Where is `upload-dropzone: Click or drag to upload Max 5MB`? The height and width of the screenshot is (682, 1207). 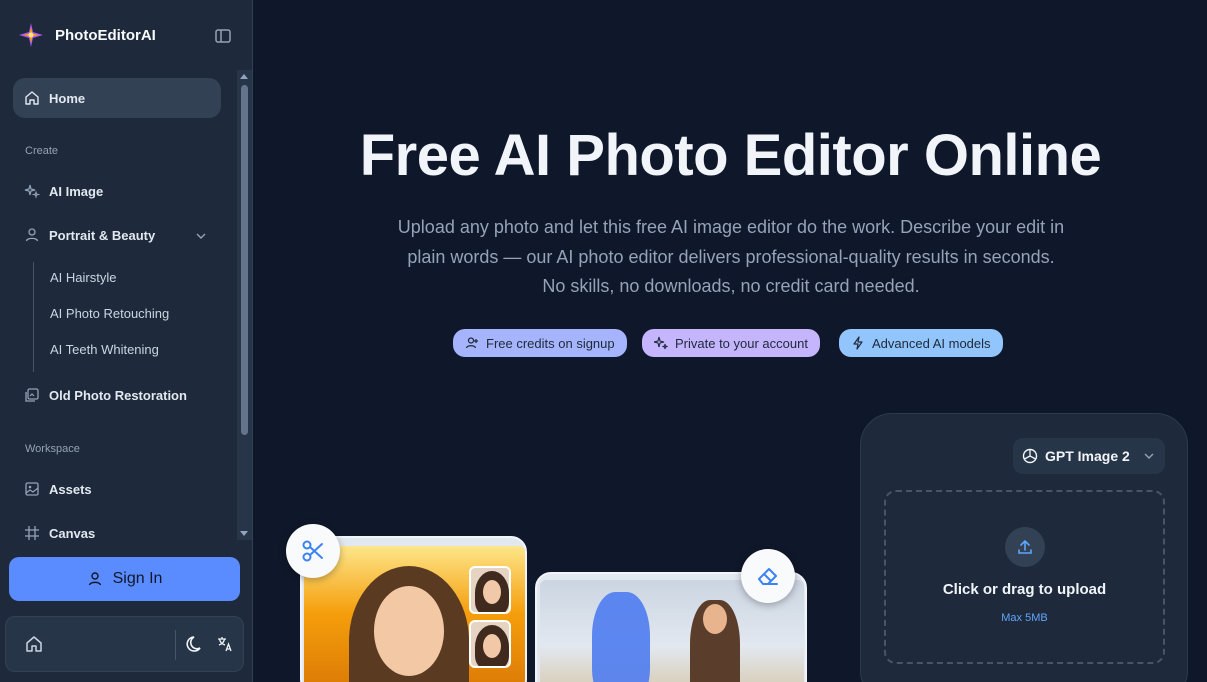
upload-dropzone: Click or drag to upload Max 5MB is located at coordinates (1024, 577).